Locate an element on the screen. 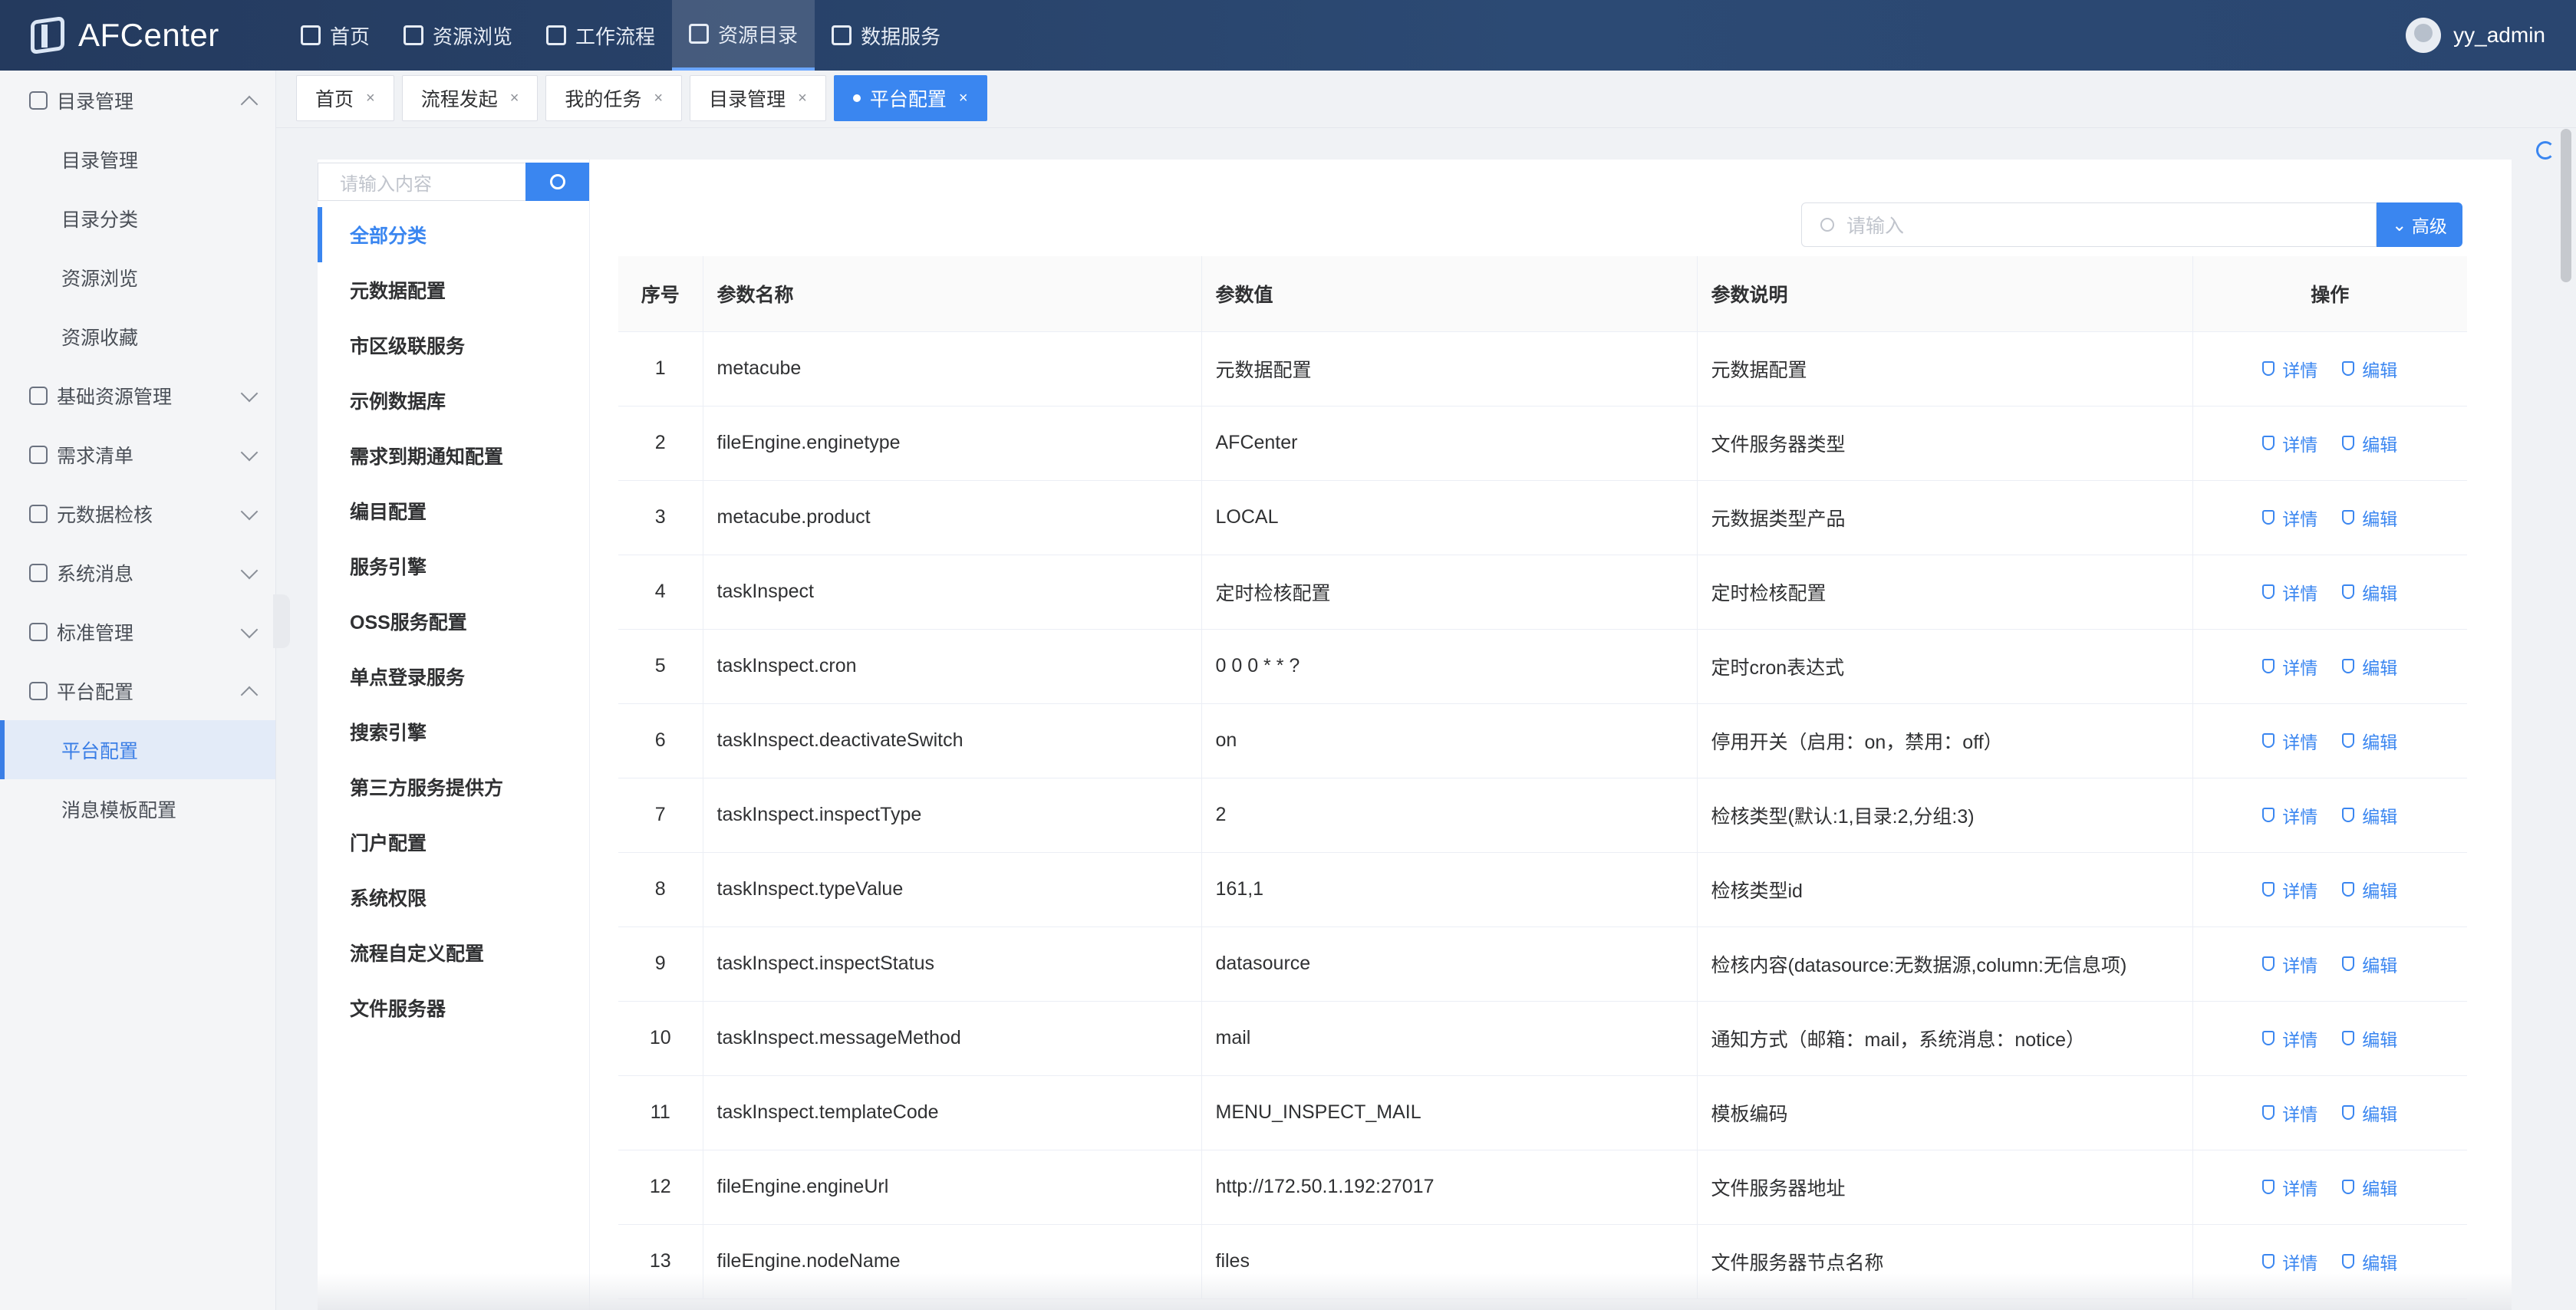 The width and height of the screenshot is (2576, 1310). topnav-resource-browse: 资源浏览 is located at coordinates (458, 35).